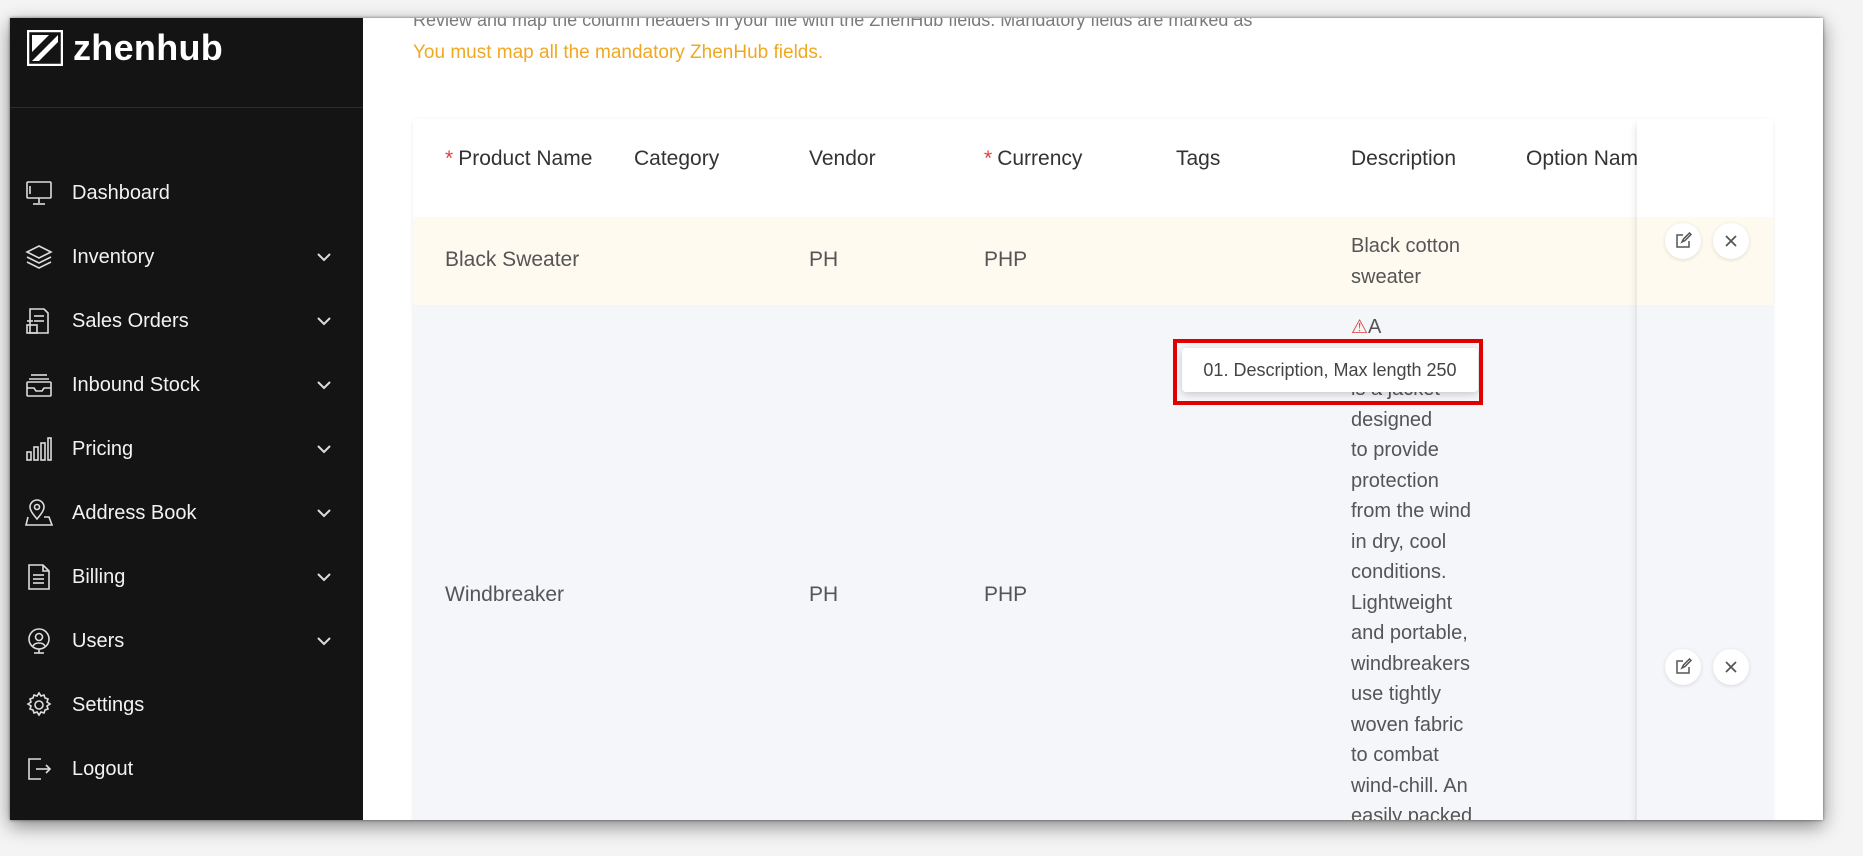  I want to click on warning-triangle-icon: ⚠, so click(1360, 327).